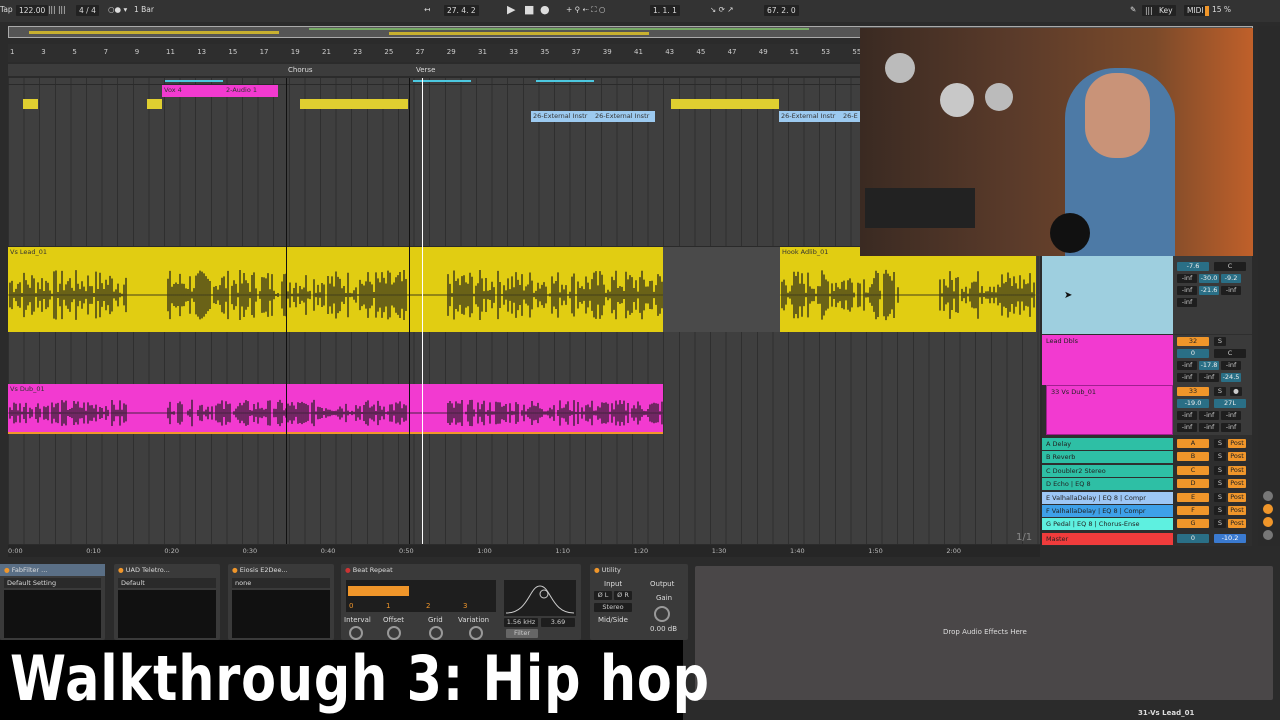 The width and height of the screenshot is (1280, 720). I want to click on follow-icon: ↤, so click(427, 9).